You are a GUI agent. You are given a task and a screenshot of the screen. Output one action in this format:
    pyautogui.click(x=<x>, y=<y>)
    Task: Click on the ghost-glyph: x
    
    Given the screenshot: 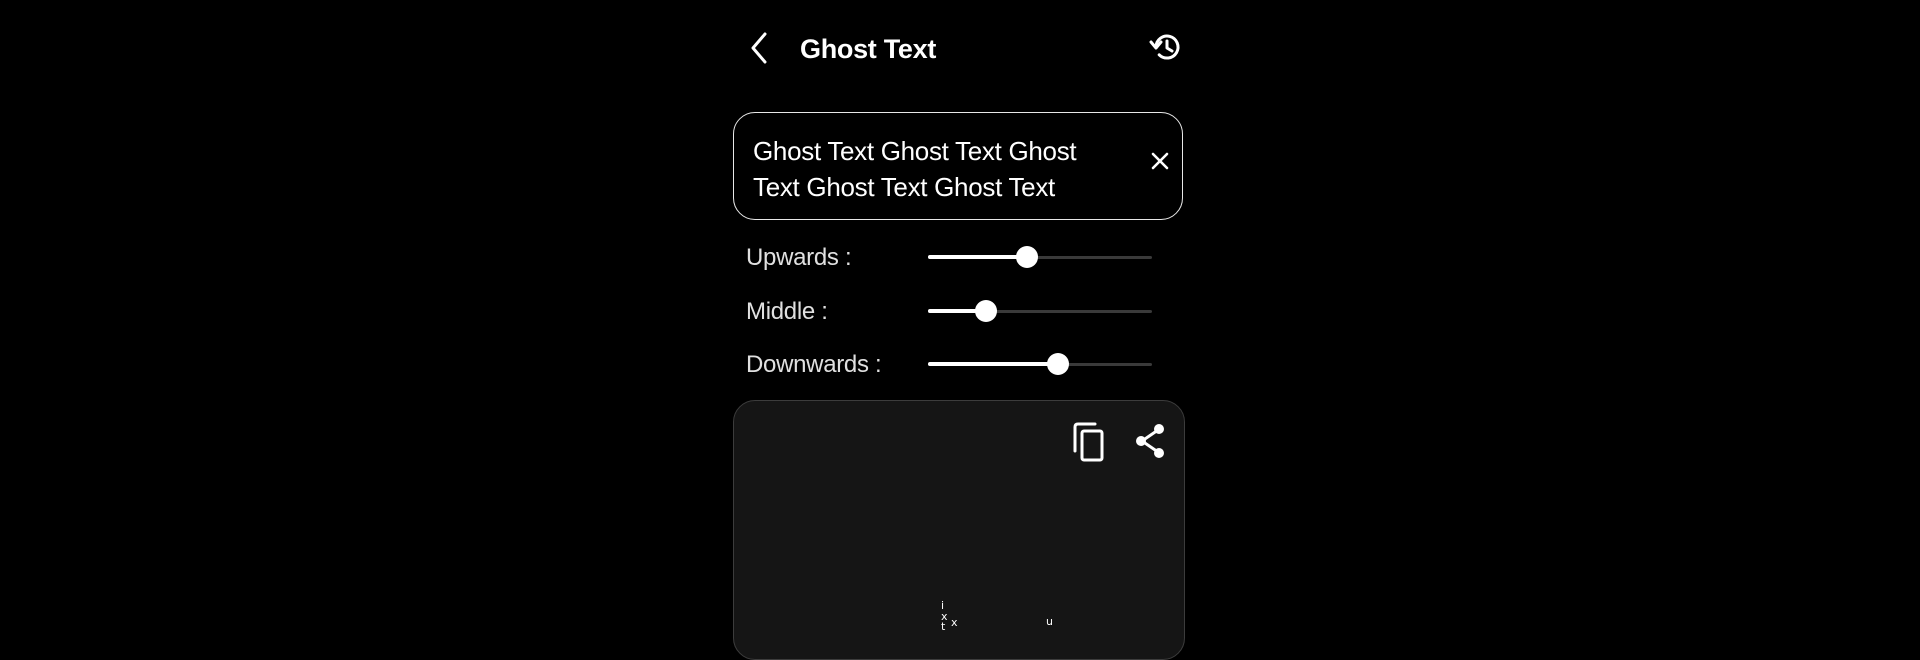 What is the action you would take?
    pyautogui.click(x=954, y=622)
    